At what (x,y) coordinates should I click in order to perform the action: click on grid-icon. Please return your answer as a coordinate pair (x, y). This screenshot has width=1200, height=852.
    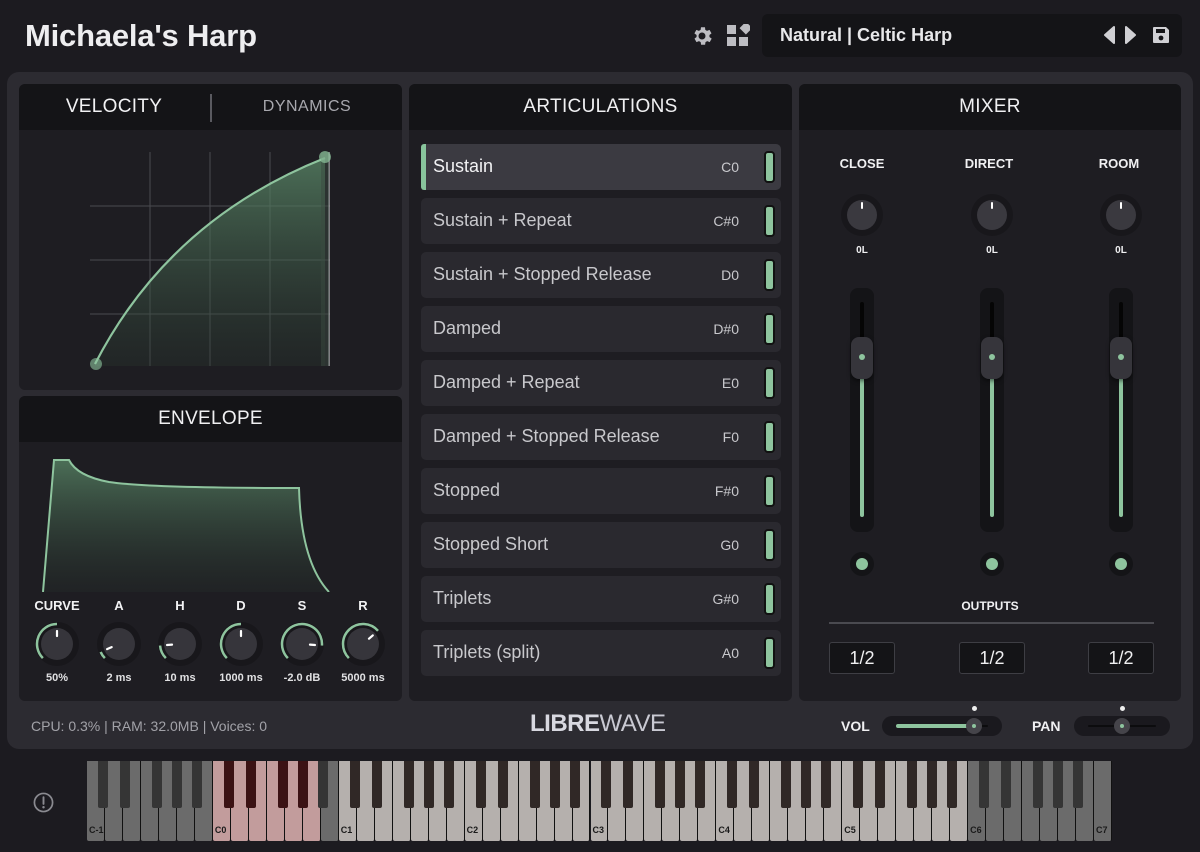
    Looking at the image, I should click on (738, 36).